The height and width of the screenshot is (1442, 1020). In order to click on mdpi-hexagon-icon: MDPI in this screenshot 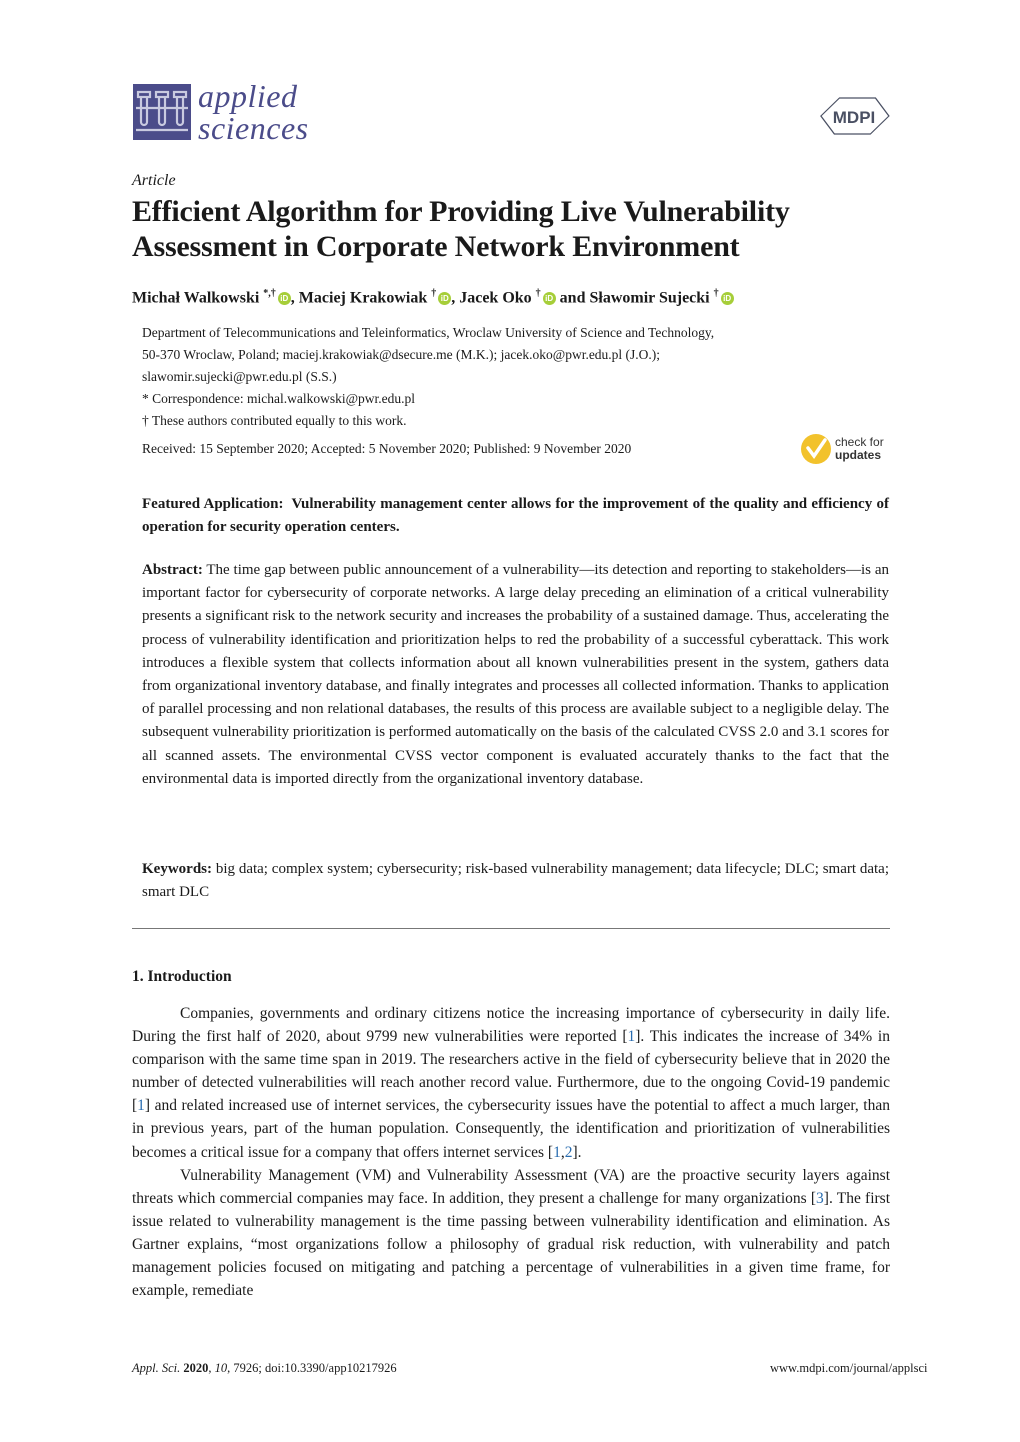, I will do `click(855, 116)`.